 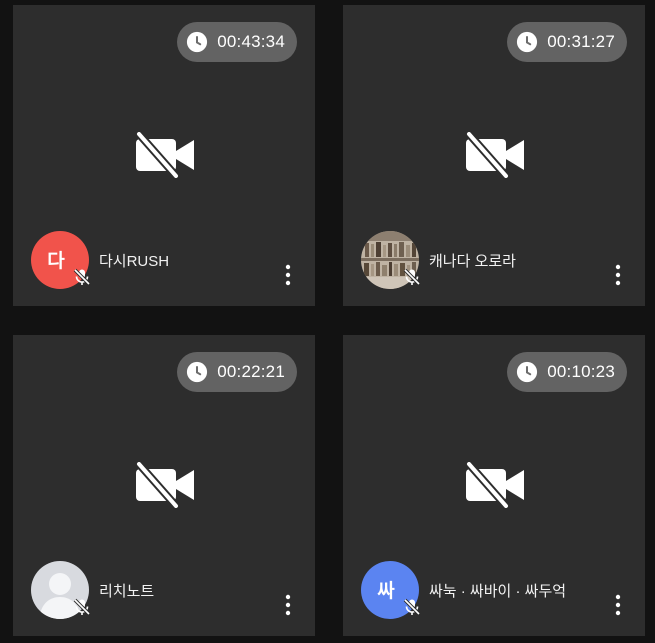 What do you see at coordinates (581, 41) in the screenshot?
I see `call-duration: 00:31:27` at bounding box center [581, 41].